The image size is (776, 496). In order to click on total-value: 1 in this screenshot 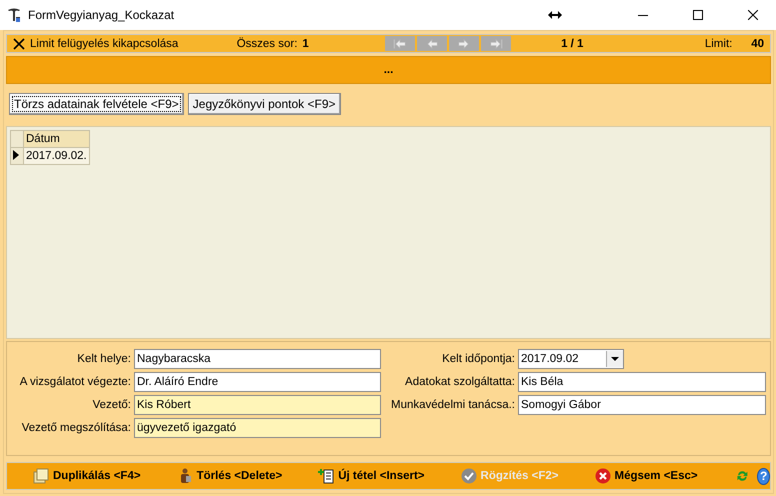, I will do `click(306, 44)`.